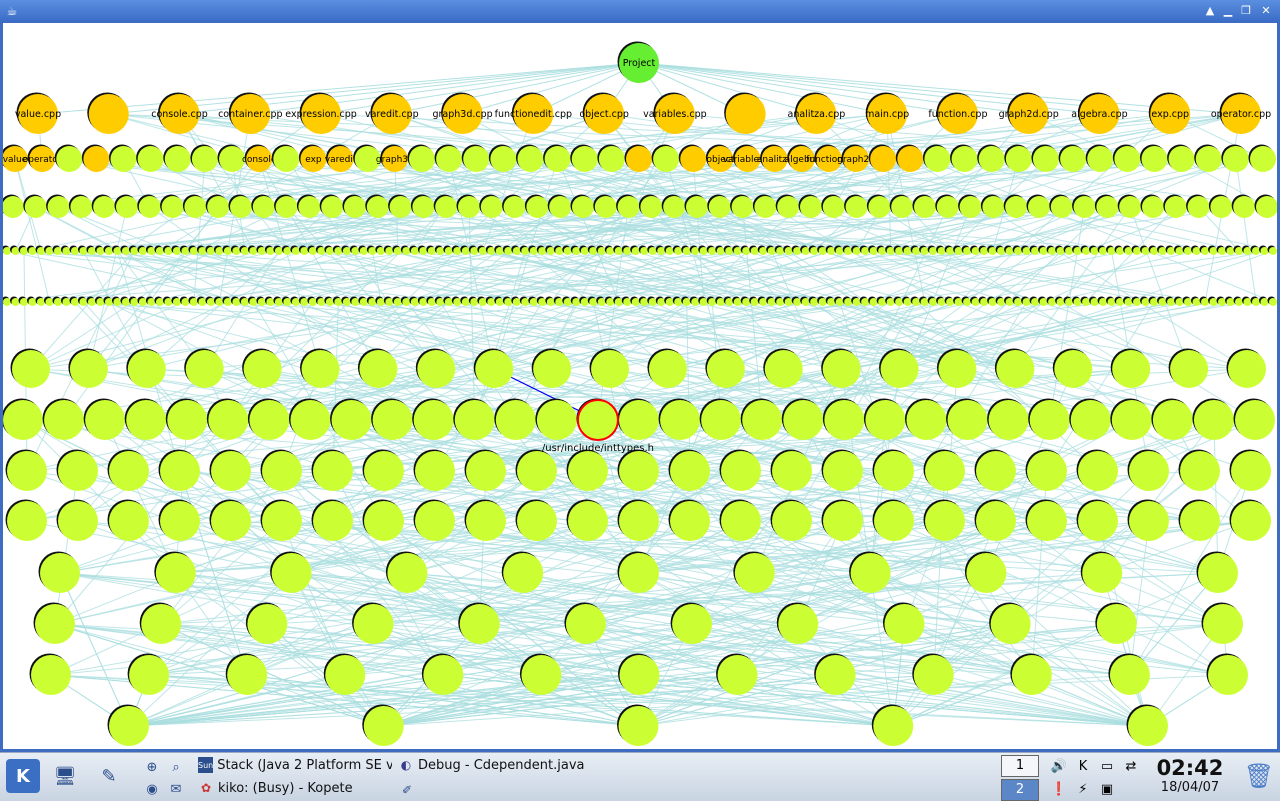 The width and height of the screenshot is (1280, 801). What do you see at coordinates (887, 113) in the screenshot?
I see `source-node: main.cpp` at bounding box center [887, 113].